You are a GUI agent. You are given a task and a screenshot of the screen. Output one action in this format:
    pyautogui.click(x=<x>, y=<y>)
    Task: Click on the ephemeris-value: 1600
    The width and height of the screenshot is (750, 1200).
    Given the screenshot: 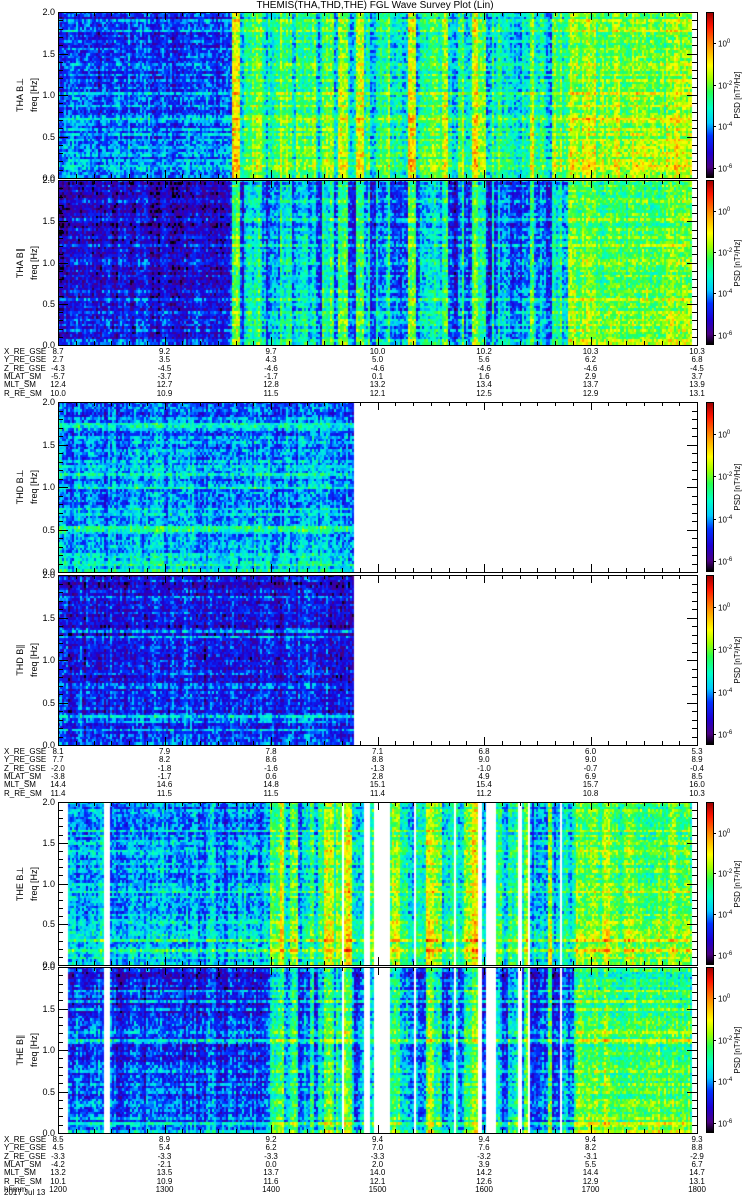 What is the action you would take?
    pyautogui.click(x=484, y=1189)
    